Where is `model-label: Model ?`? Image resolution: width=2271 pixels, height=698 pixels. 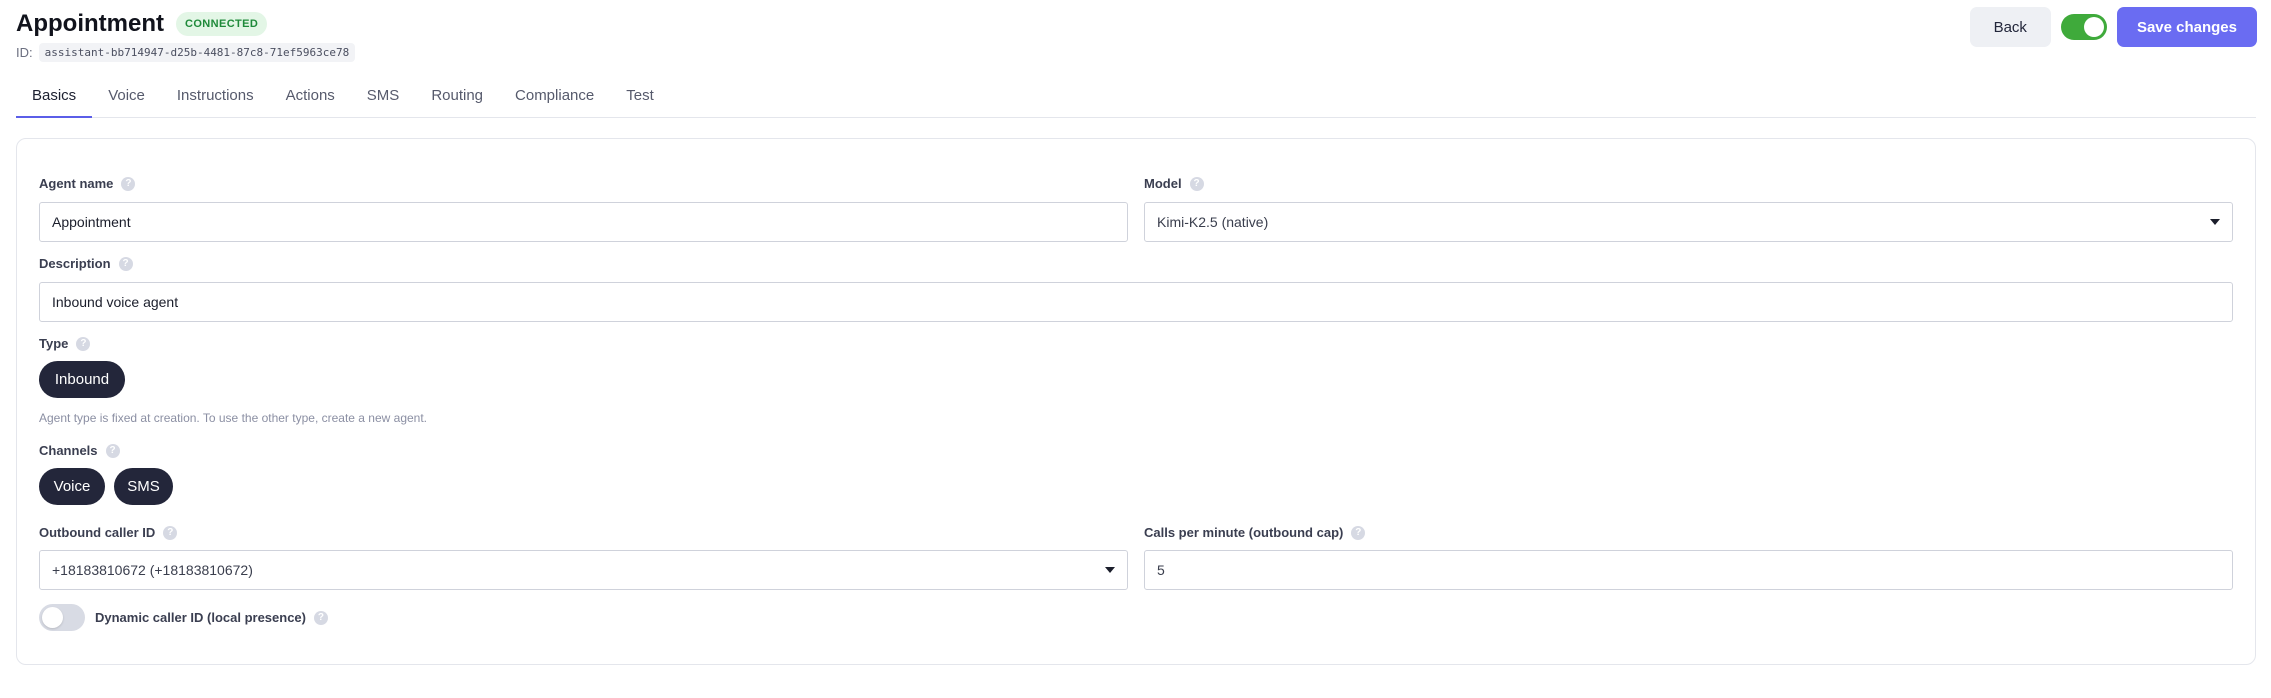
model-label: Model ? is located at coordinates (1174, 183).